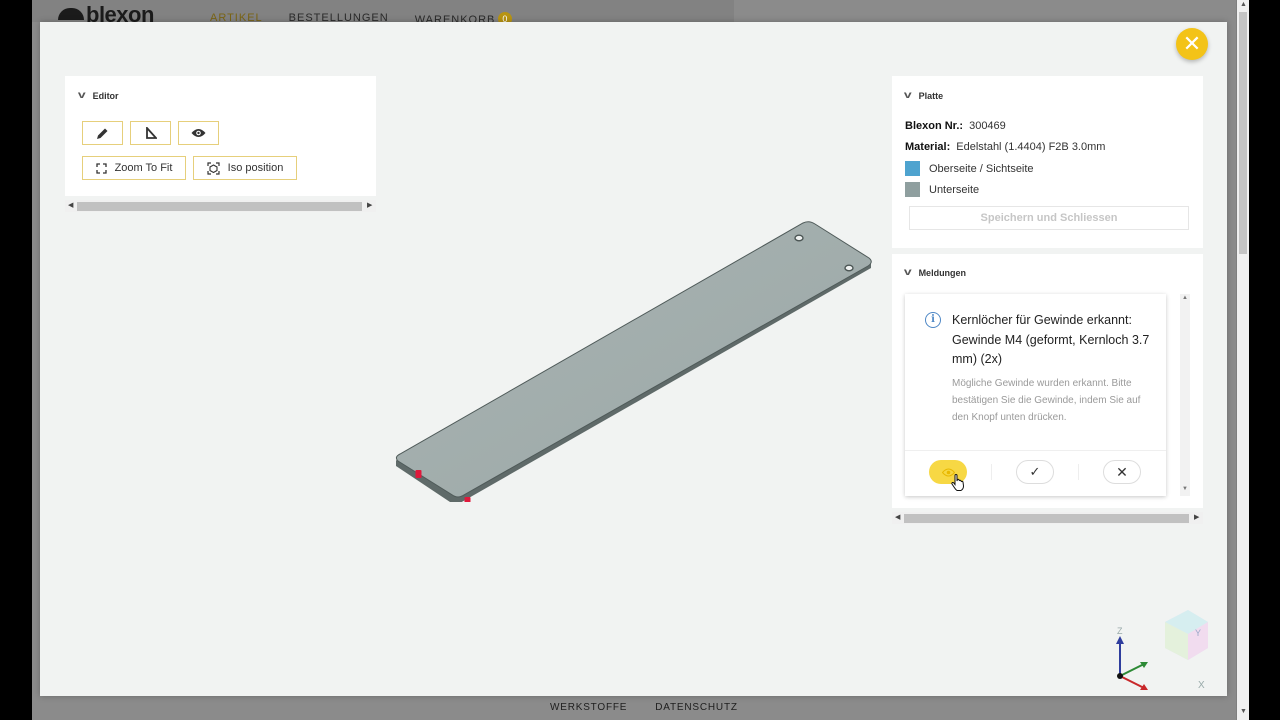 This screenshot has height=720, width=1280. I want to click on info-icon: i, so click(933, 320).